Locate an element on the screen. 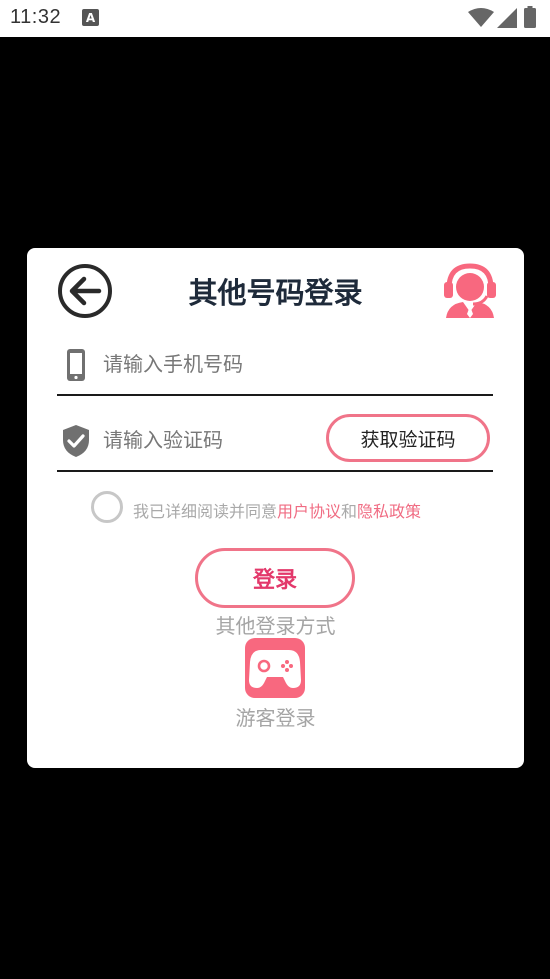  get-code-button: 获取验证码 is located at coordinates (408, 438).